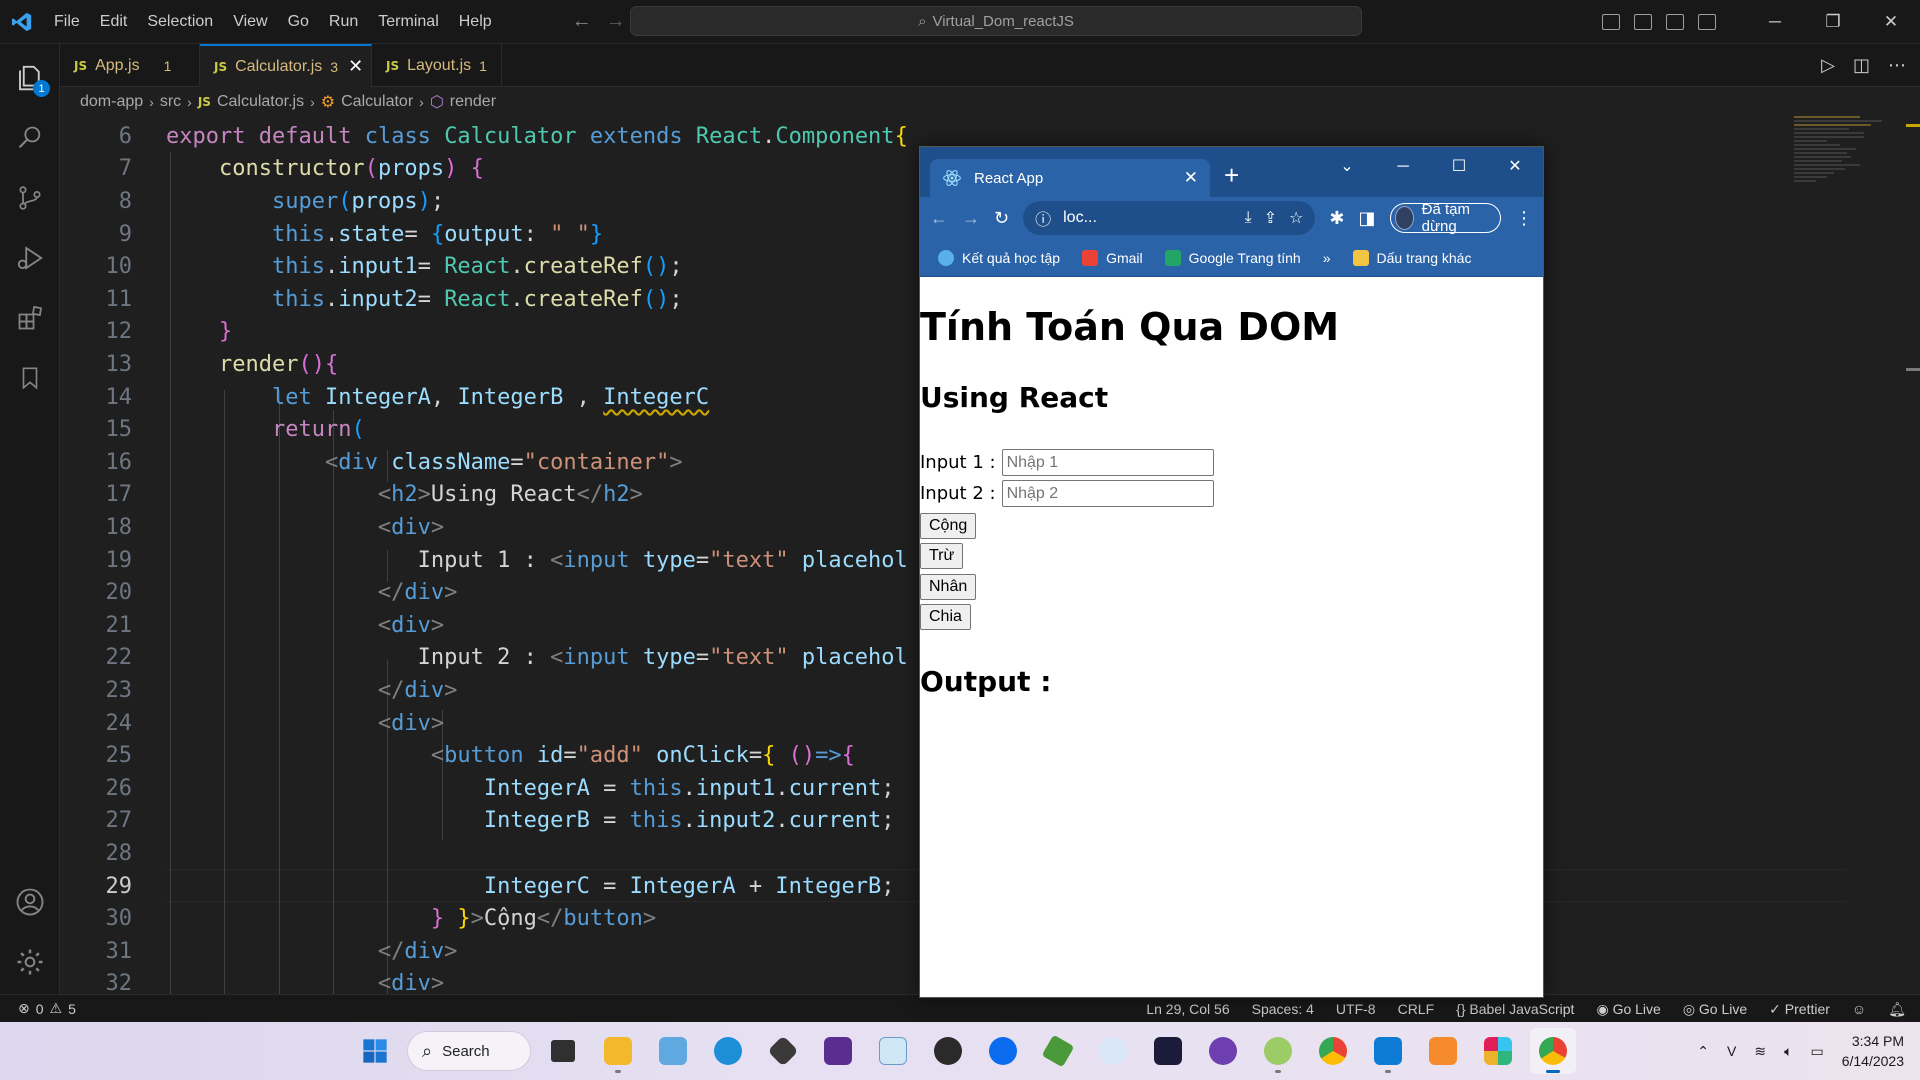  Describe the element at coordinates (1168, 1051) in the screenshot. I see `jetbrains-icon` at that location.